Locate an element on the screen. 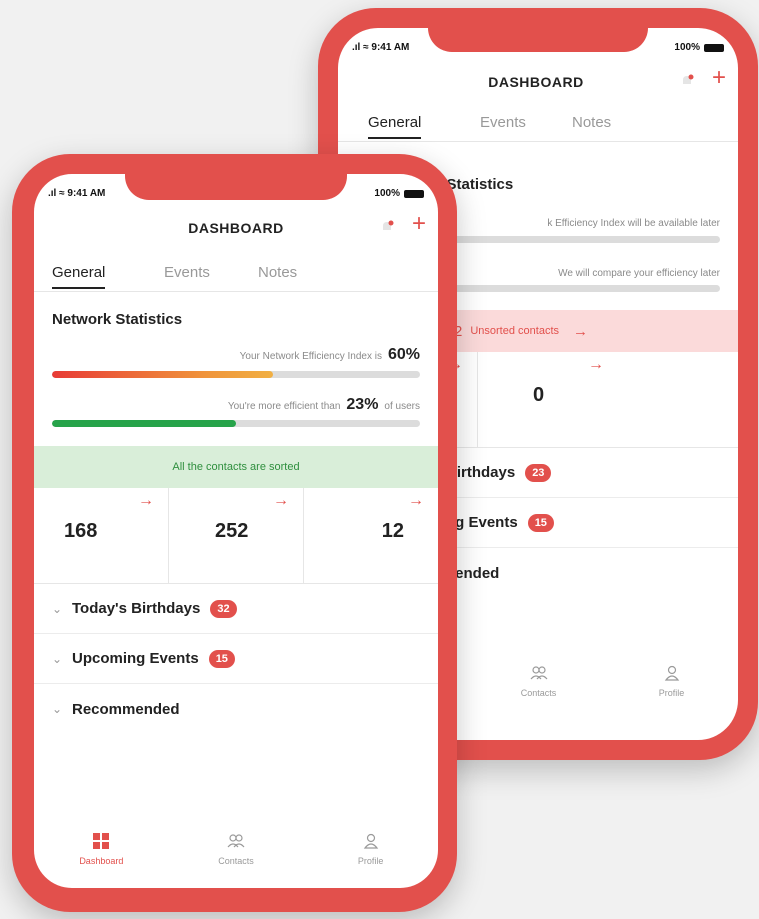 The image size is (759, 919). efficiency-bar is located at coordinates (236, 374).